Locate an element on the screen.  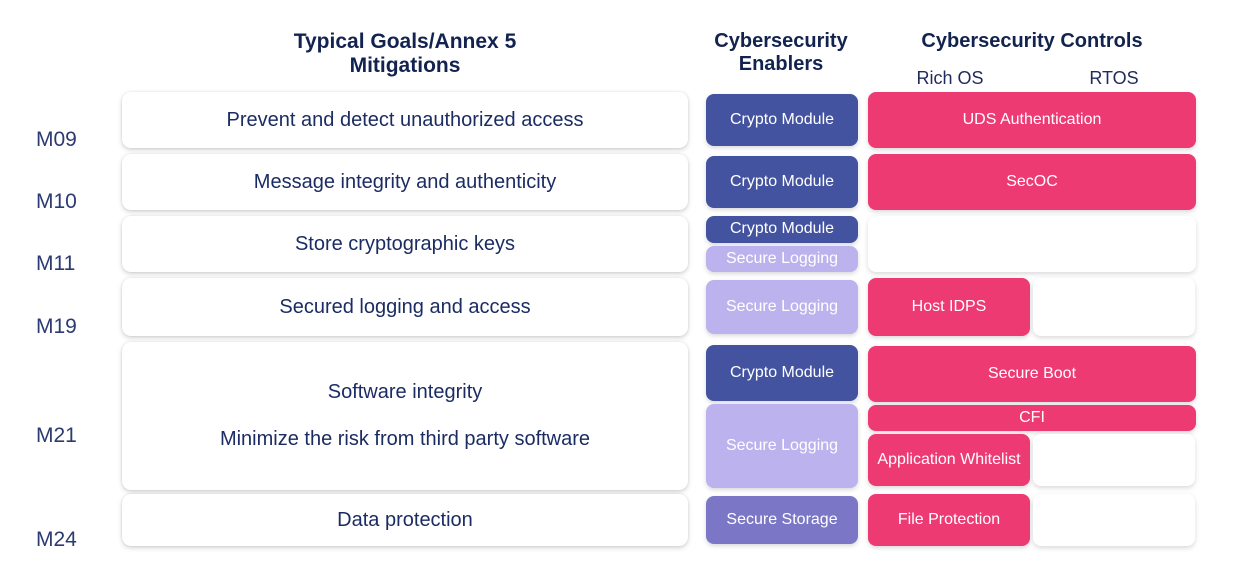
mitigation-code-label: M24 is located at coordinates (56, 539).